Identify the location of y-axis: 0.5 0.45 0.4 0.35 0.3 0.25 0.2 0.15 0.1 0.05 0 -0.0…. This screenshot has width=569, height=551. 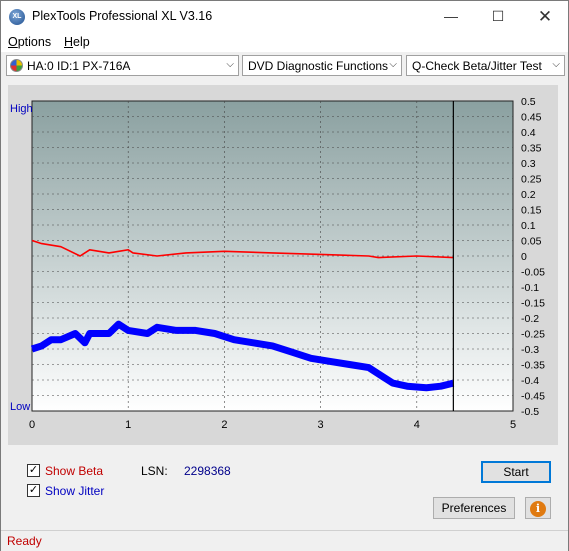
(533, 257).